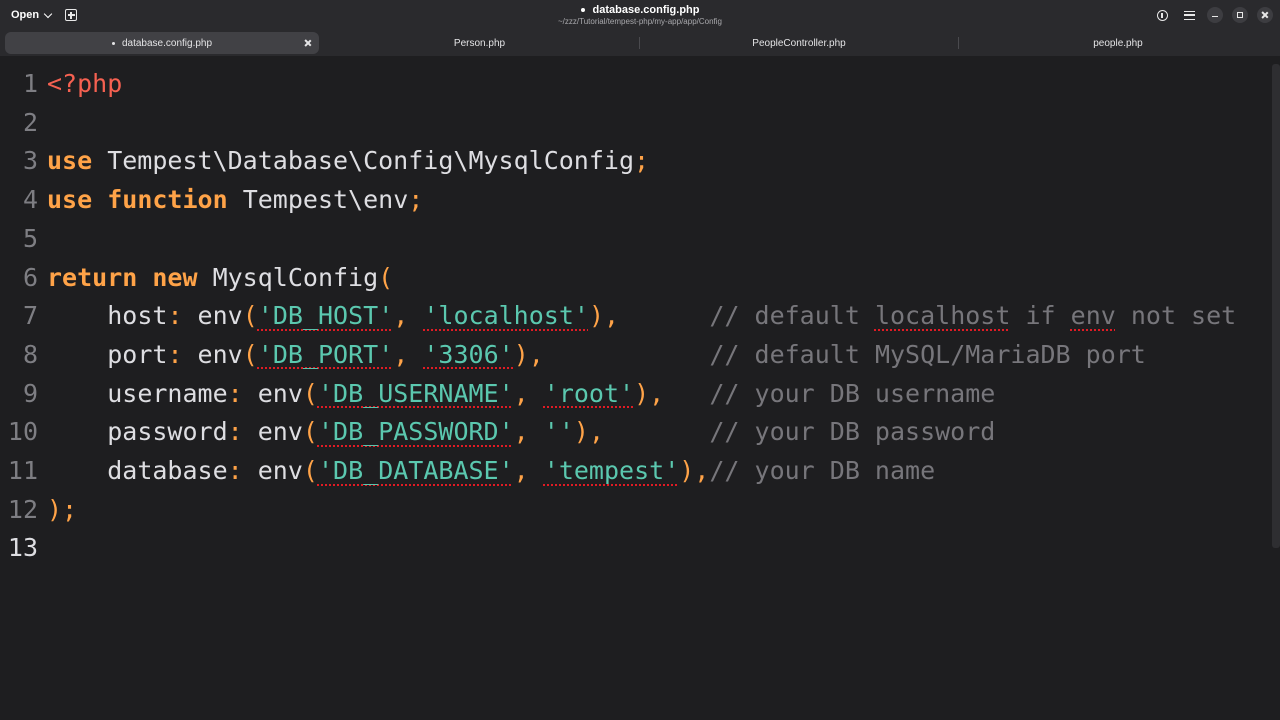 The image size is (1280, 720). I want to click on string-literal: 'tempest', so click(611, 470).